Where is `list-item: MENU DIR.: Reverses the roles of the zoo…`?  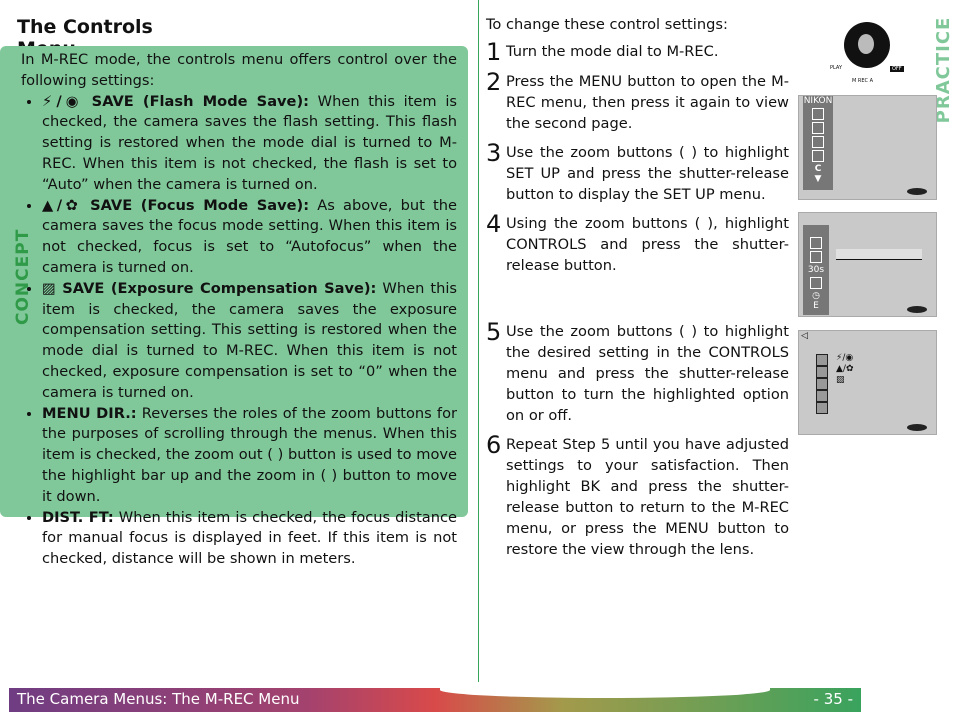 list-item: MENU DIR.: Reverses the roles of the zoo… is located at coordinates (249, 456).